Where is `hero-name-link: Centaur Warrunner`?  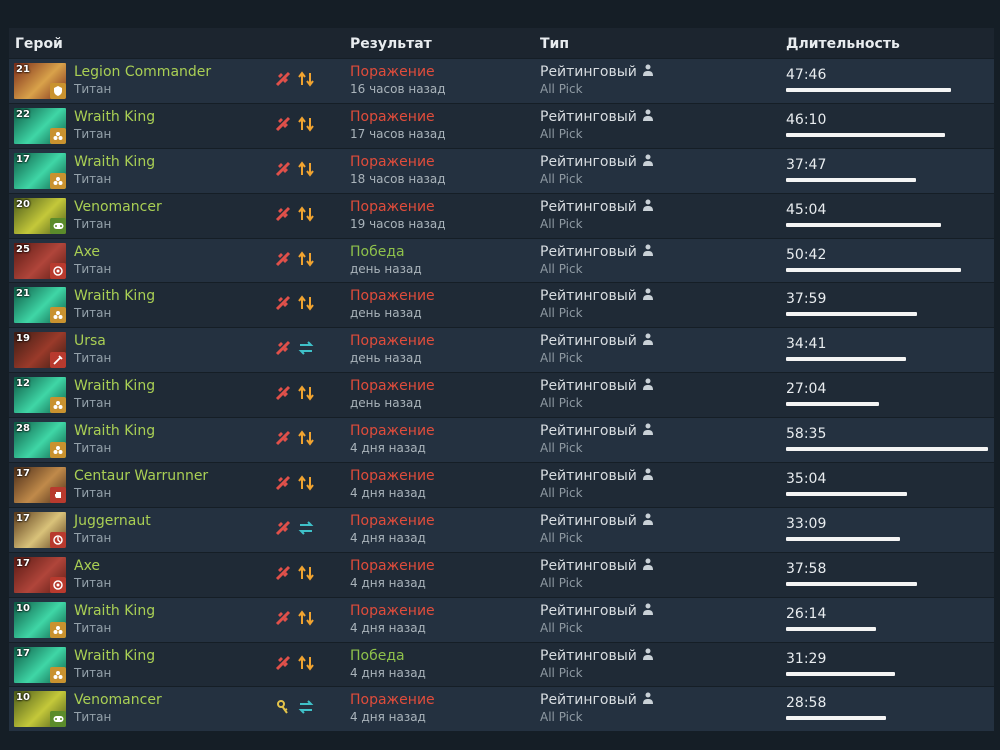
hero-name-link: Centaur Warrunner is located at coordinates (141, 476).